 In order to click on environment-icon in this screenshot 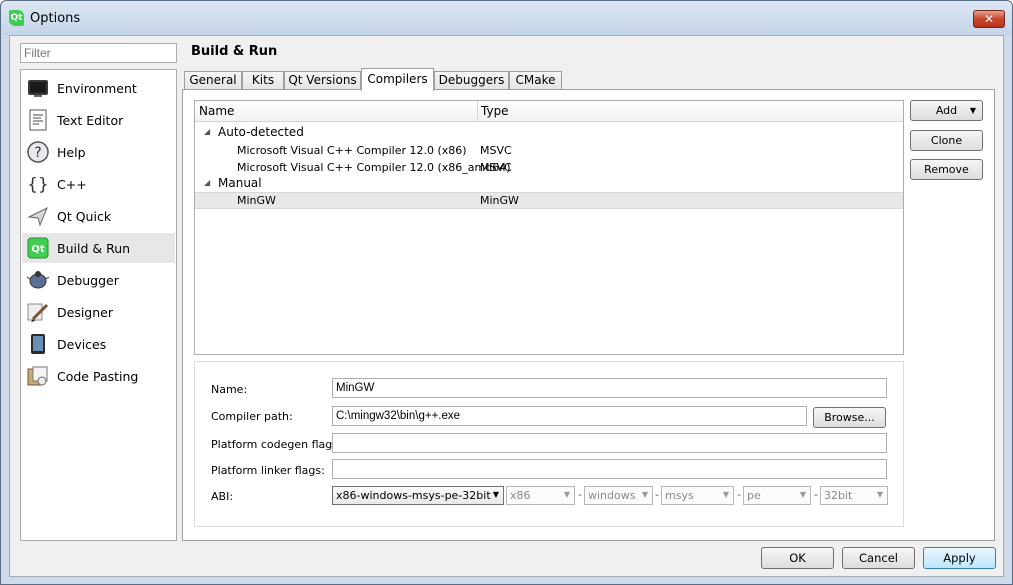, I will do `click(38, 88)`.